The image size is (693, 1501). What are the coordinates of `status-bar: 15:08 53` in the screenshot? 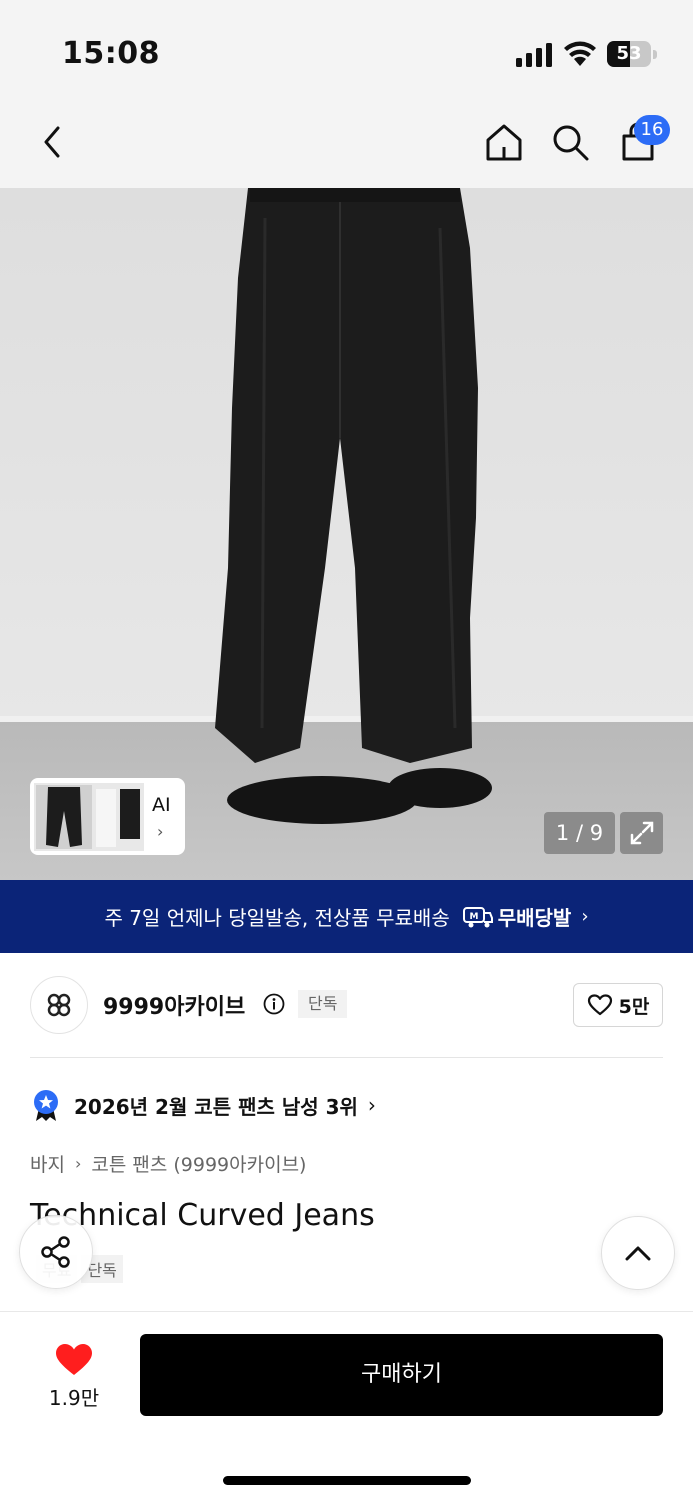 It's located at (346, 50).